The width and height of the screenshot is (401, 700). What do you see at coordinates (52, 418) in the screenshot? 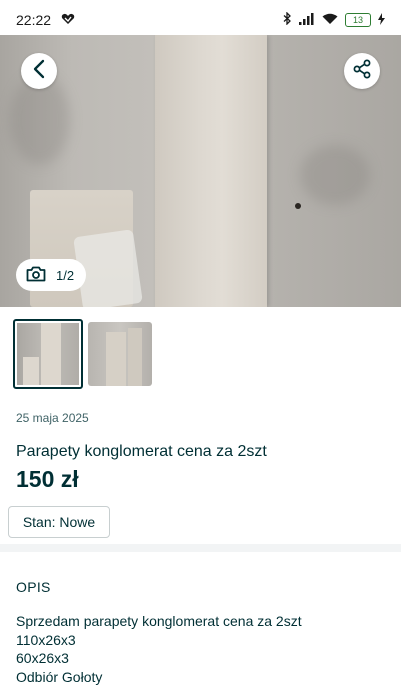
I see `listing-date: 25 maja 2025` at bounding box center [52, 418].